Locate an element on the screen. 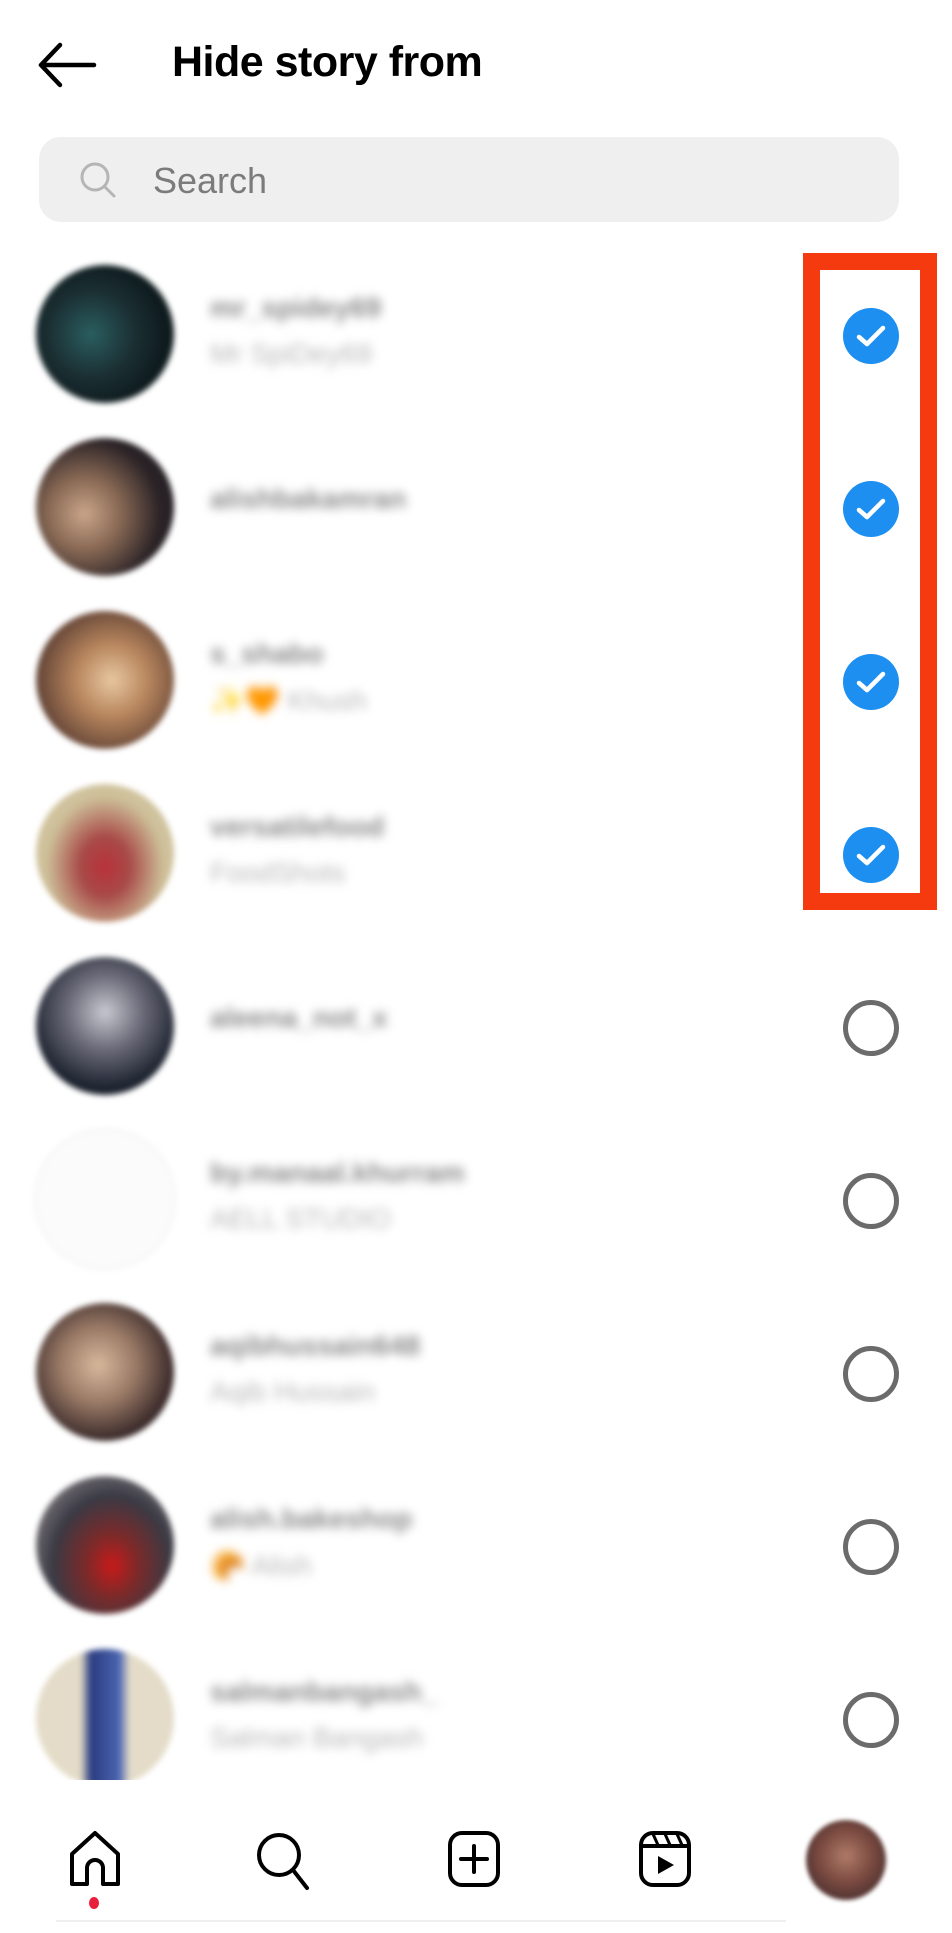 The image size is (952, 1933). bottom-nav is located at coordinates (476, 1856).